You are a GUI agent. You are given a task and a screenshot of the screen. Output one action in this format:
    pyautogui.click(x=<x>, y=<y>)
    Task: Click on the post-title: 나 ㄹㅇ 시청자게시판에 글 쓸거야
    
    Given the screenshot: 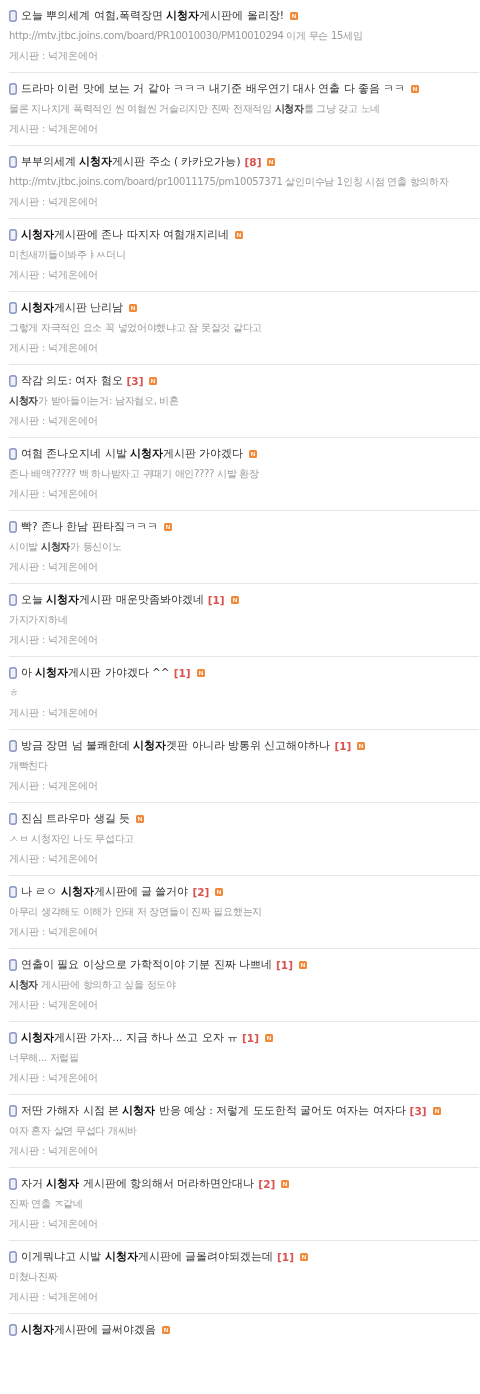 What is the action you would take?
    pyautogui.click(x=105, y=892)
    